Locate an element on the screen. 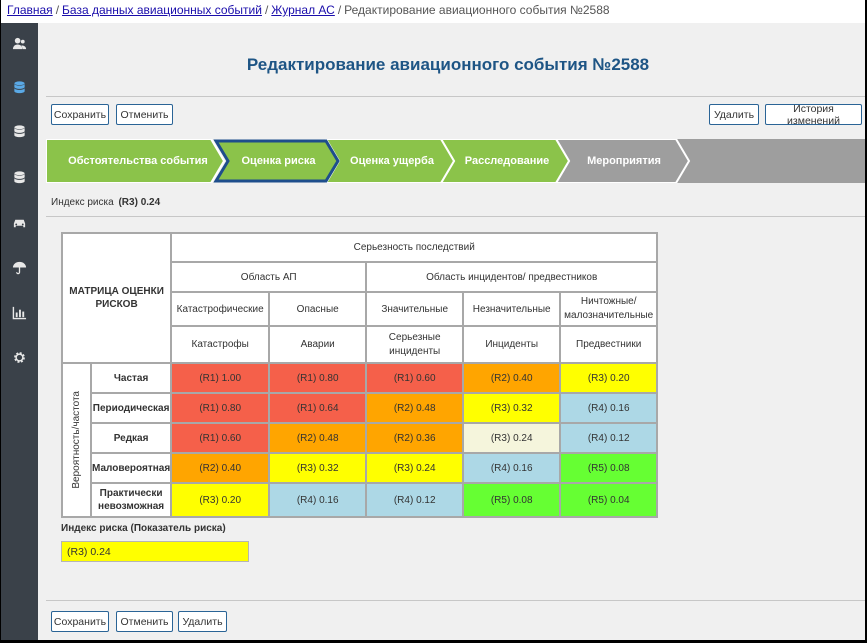 The image size is (867, 643). probability-row-label: Редкая is located at coordinates (131, 438).